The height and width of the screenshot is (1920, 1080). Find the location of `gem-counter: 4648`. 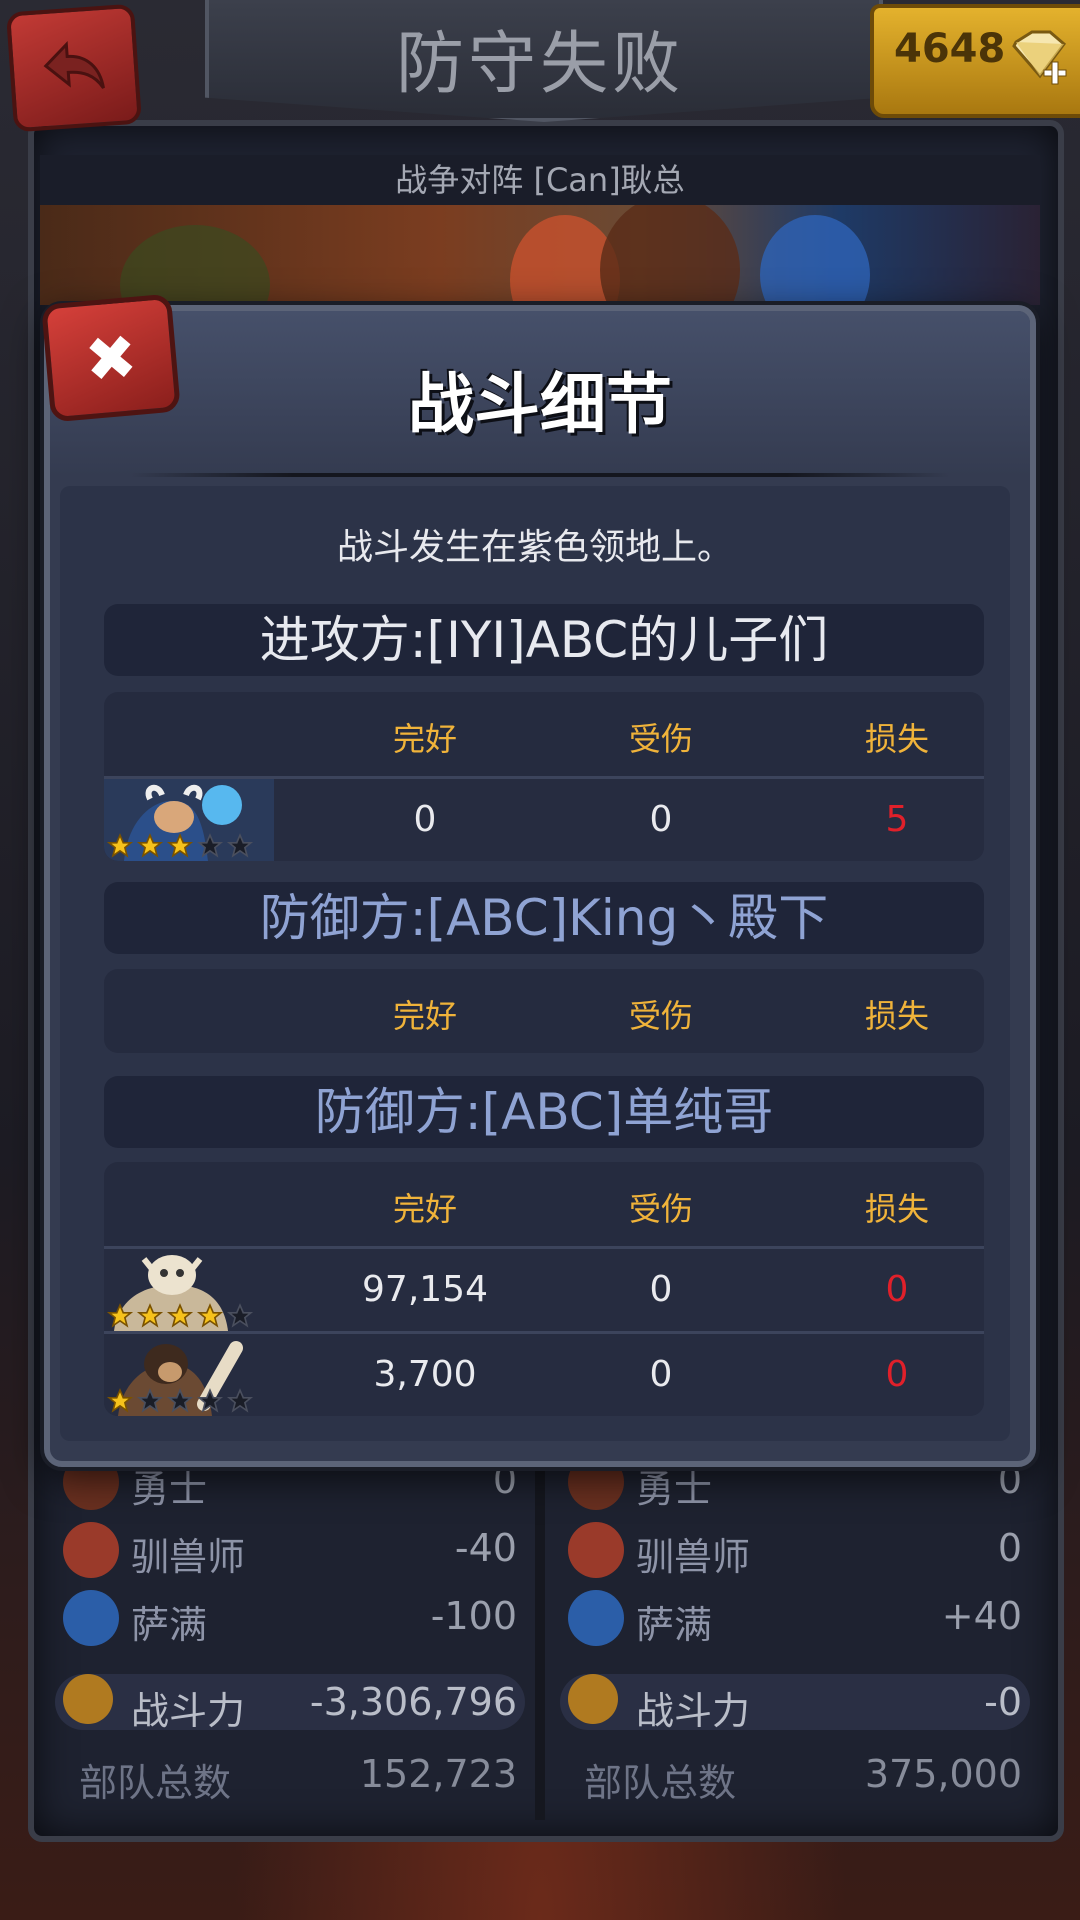

gem-counter: 4648 is located at coordinates (975, 61).